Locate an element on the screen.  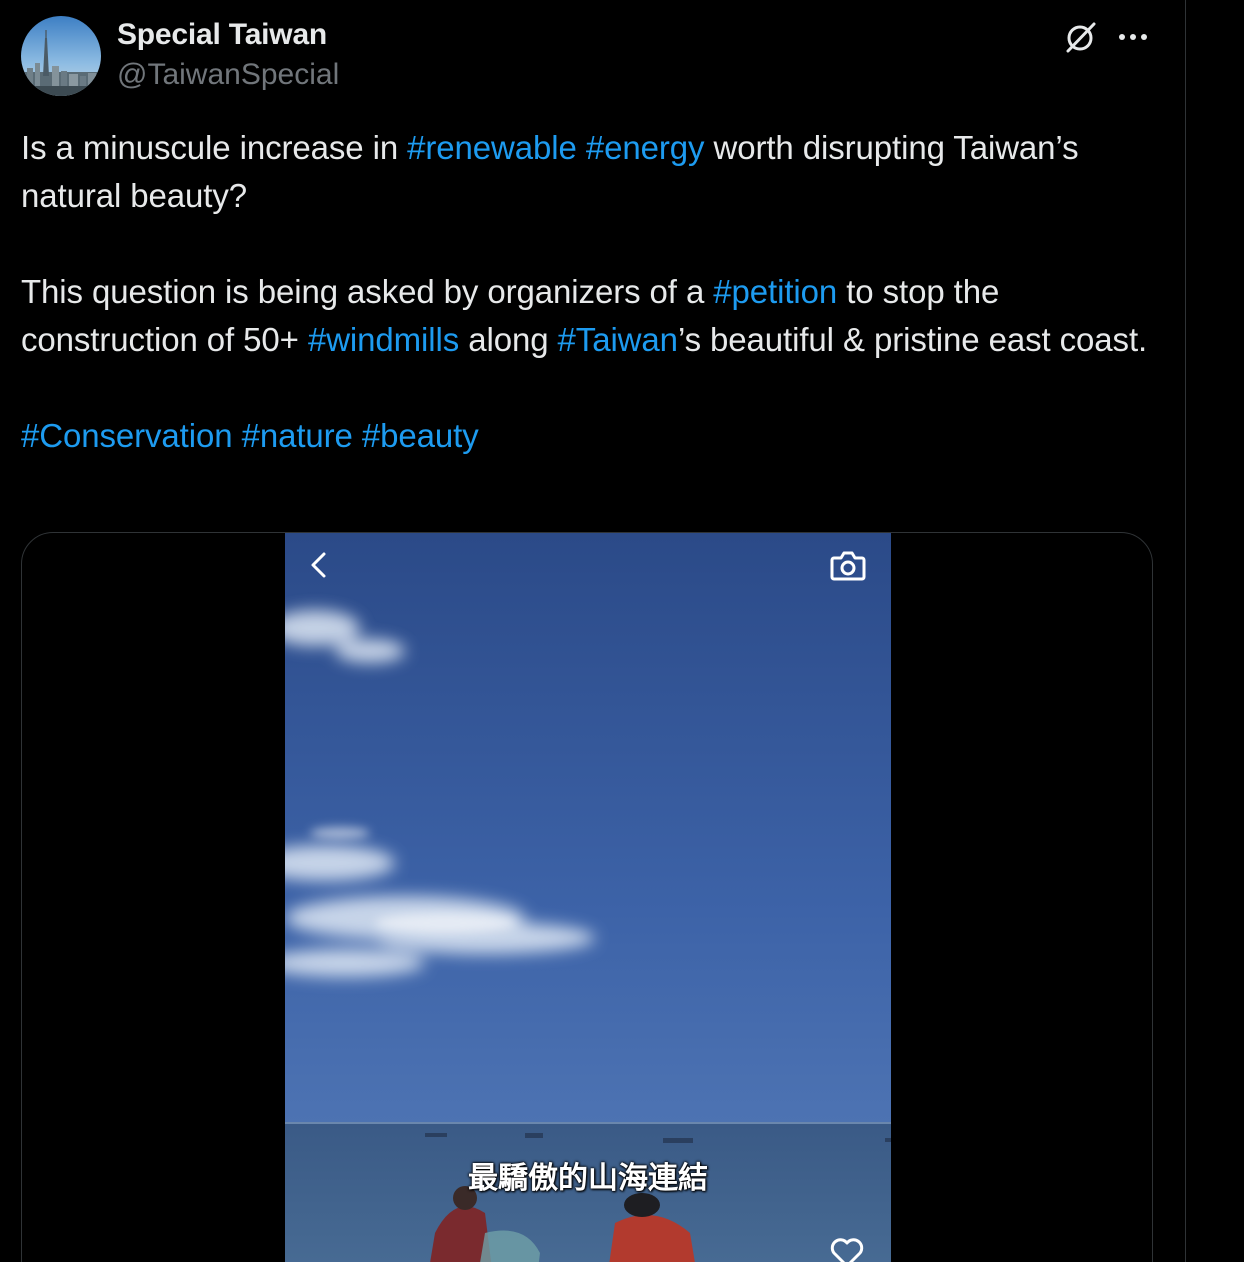
author-display-name: Special Taiwan is located at coordinates (222, 35).